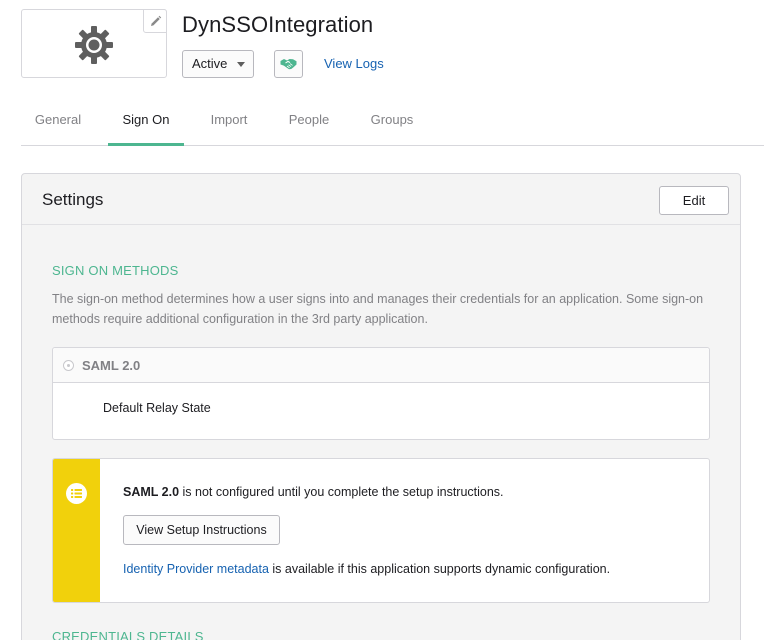 This screenshot has width=764, height=640. What do you see at coordinates (76, 530) in the screenshot?
I see `callout-bar` at bounding box center [76, 530].